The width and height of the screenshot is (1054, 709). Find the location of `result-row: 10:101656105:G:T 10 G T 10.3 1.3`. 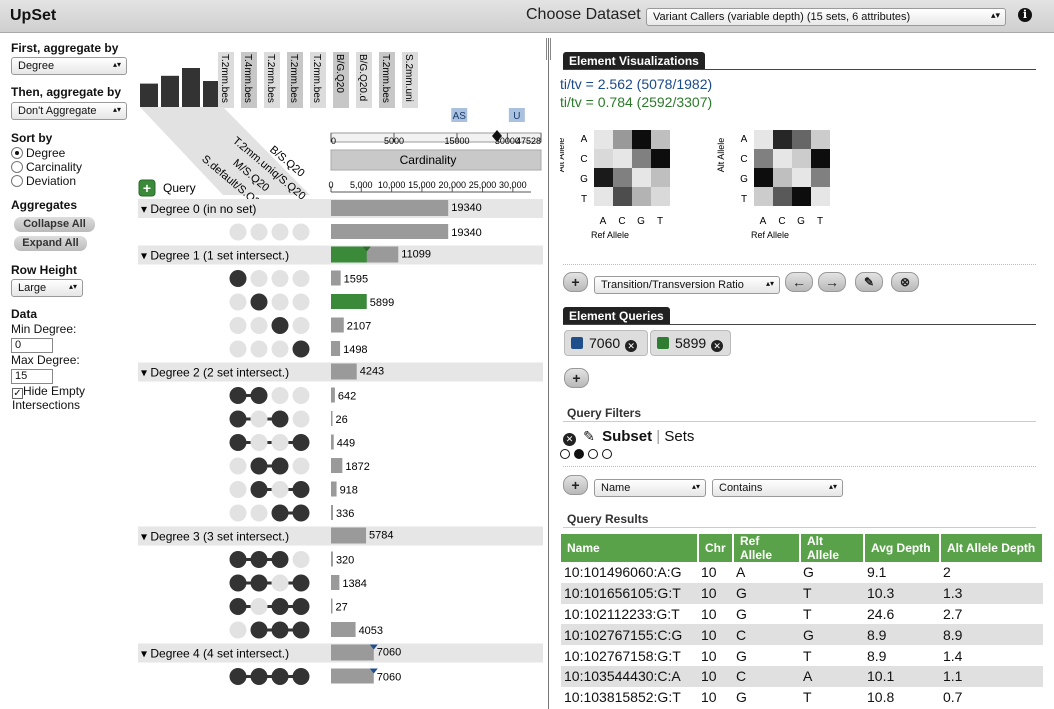

result-row: 10:101656105:G:T 10 G T 10.3 1.3 is located at coordinates (802, 593).